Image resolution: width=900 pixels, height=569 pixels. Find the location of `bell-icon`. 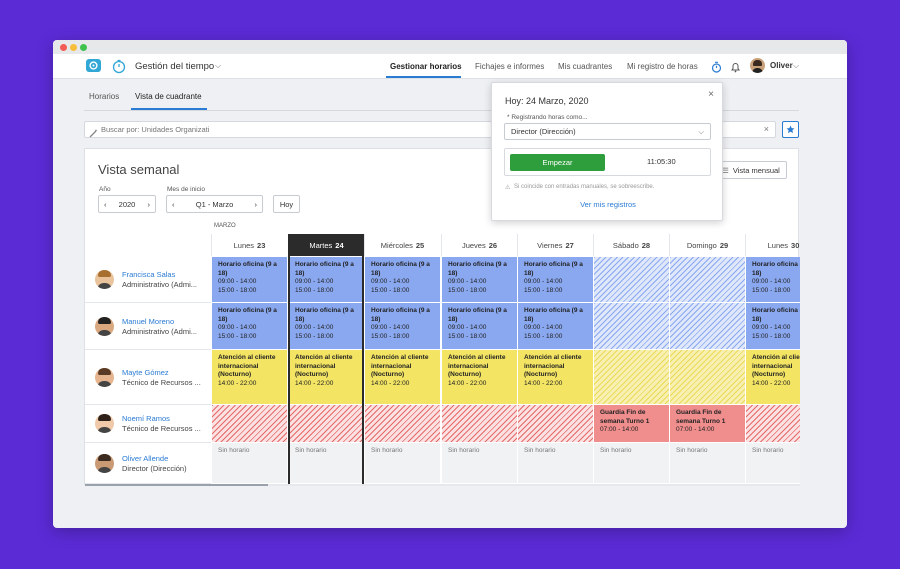

bell-icon is located at coordinates (735, 69).